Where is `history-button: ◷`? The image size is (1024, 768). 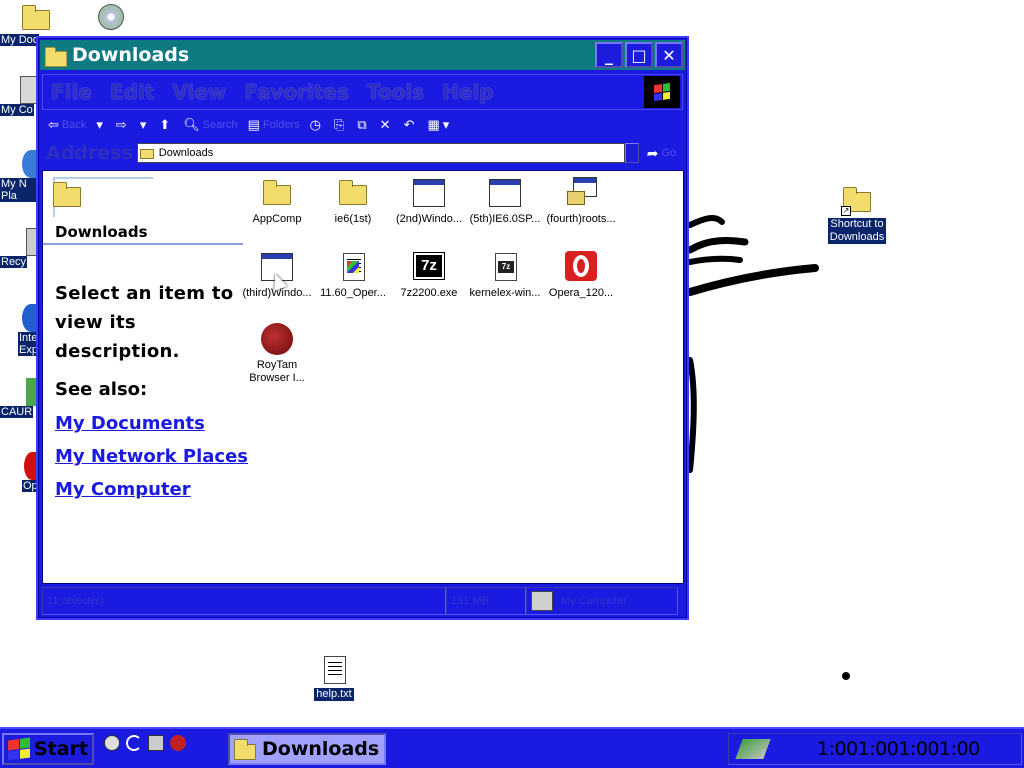 history-button: ◷ is located at coordinates (317, 125).